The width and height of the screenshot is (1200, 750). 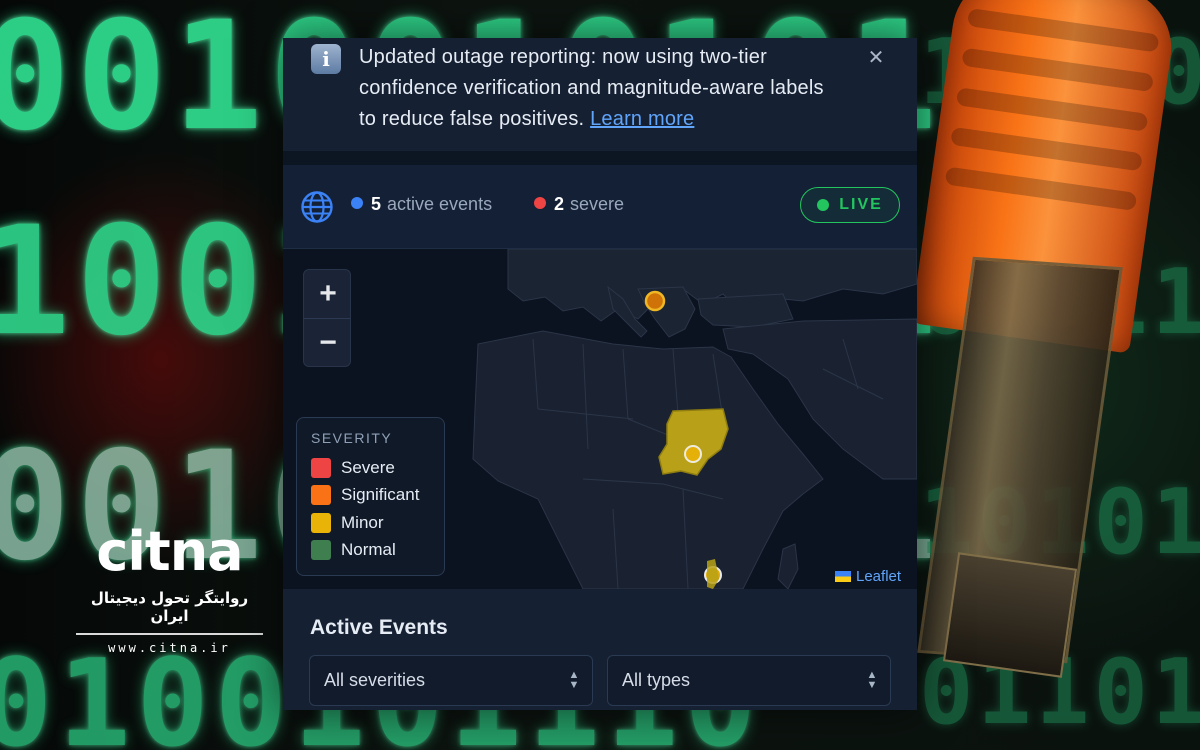 I want to click on learn-more-link: Learn more, so click(x=642, y=119).